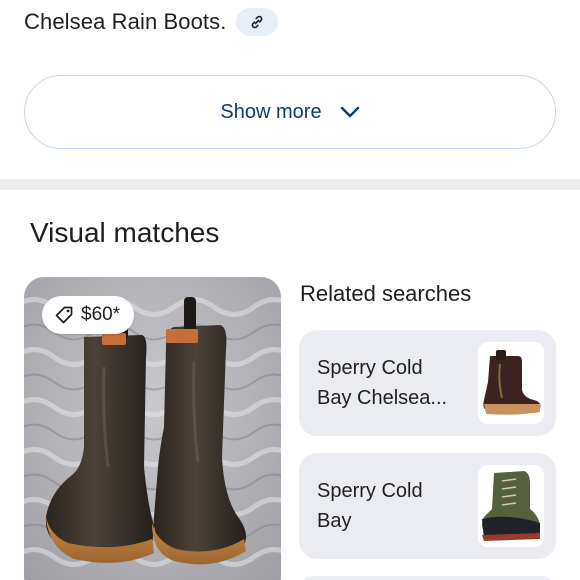  I want to click on description-text: Chelsea Rain Boots., so click(125, 21).